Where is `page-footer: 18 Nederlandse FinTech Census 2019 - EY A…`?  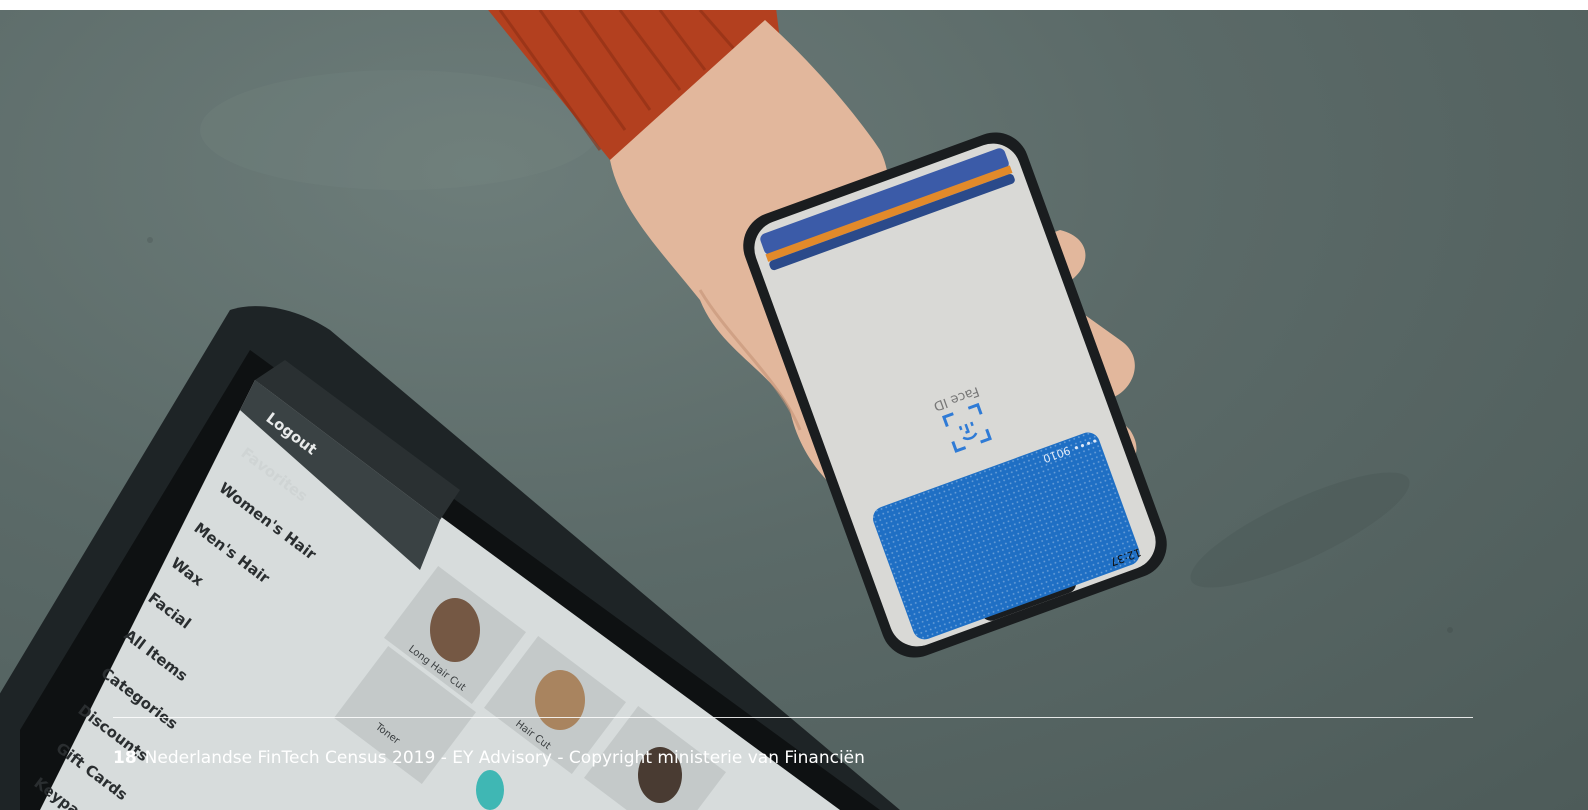 page-footer: 18 Nederlandse FinTech Census 2019 - EY A… is located at coordinates (489, 758).